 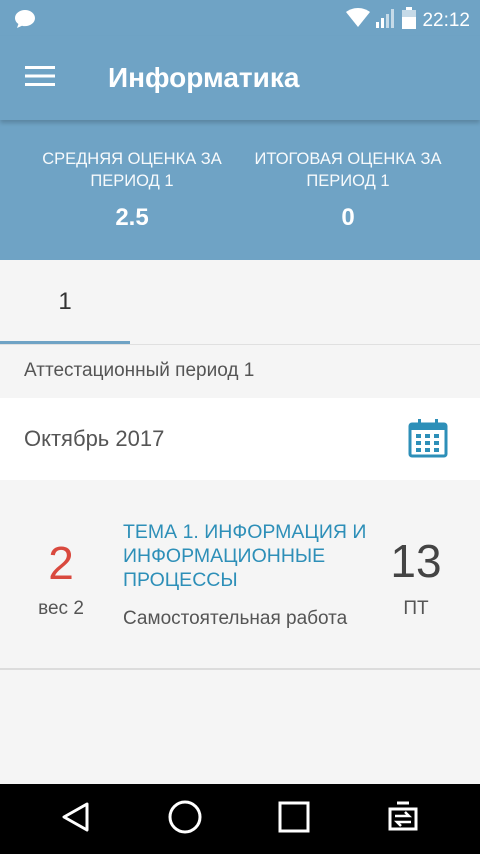 I want to click on status-time: 22:12, so click(x=446, y=20).